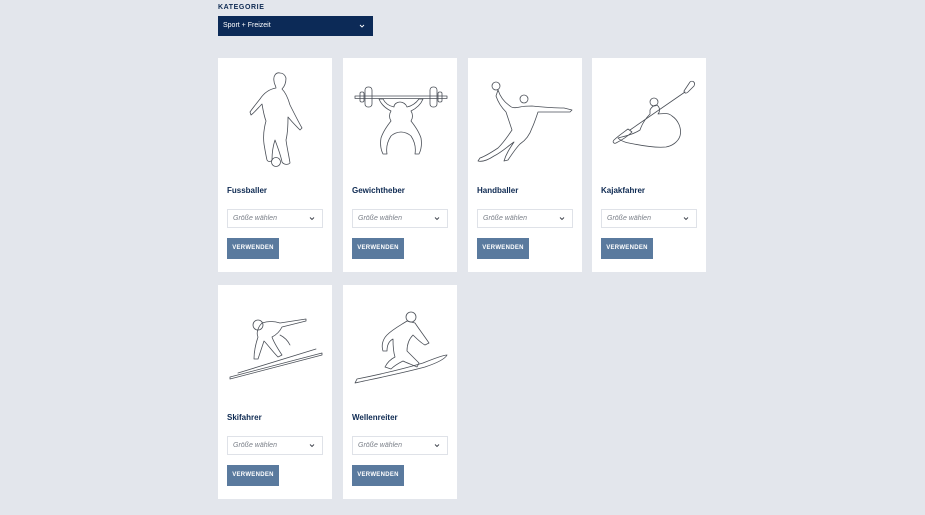 The width and height of the screenshot is (925, 515). Describe the element at coordinates (400, 392) in the screenshot. I see `motif-card-wellenreiter: Wellenreiter Größe wählen VERWENDEN` at that location.